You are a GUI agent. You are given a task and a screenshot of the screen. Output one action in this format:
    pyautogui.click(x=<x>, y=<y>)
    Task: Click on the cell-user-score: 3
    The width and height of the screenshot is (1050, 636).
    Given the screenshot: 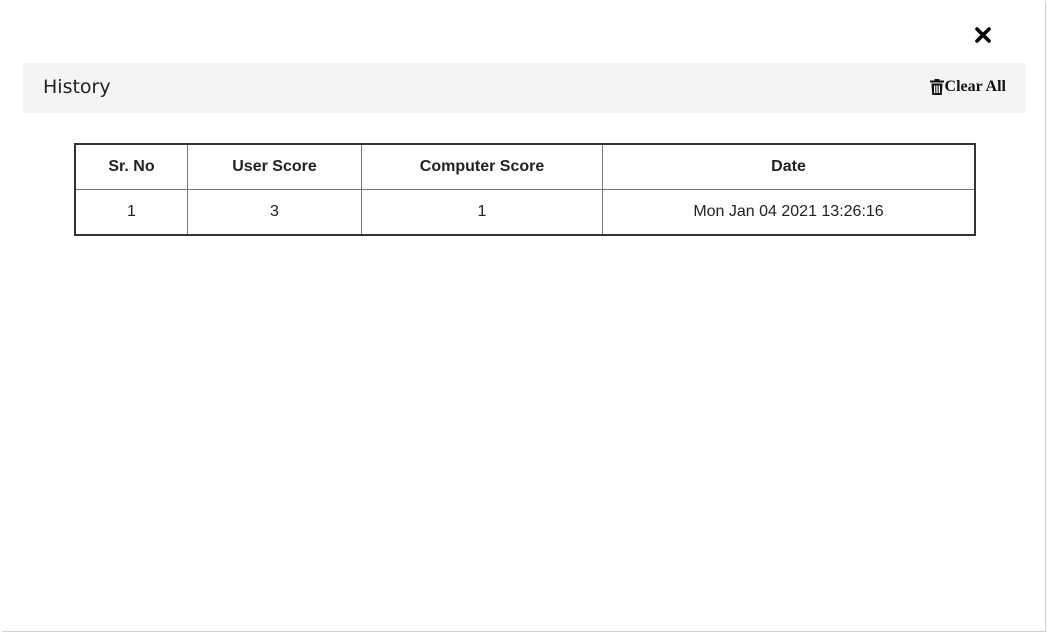 What is the action you would take?
    pyautogui.click(x=274, y=212)
    